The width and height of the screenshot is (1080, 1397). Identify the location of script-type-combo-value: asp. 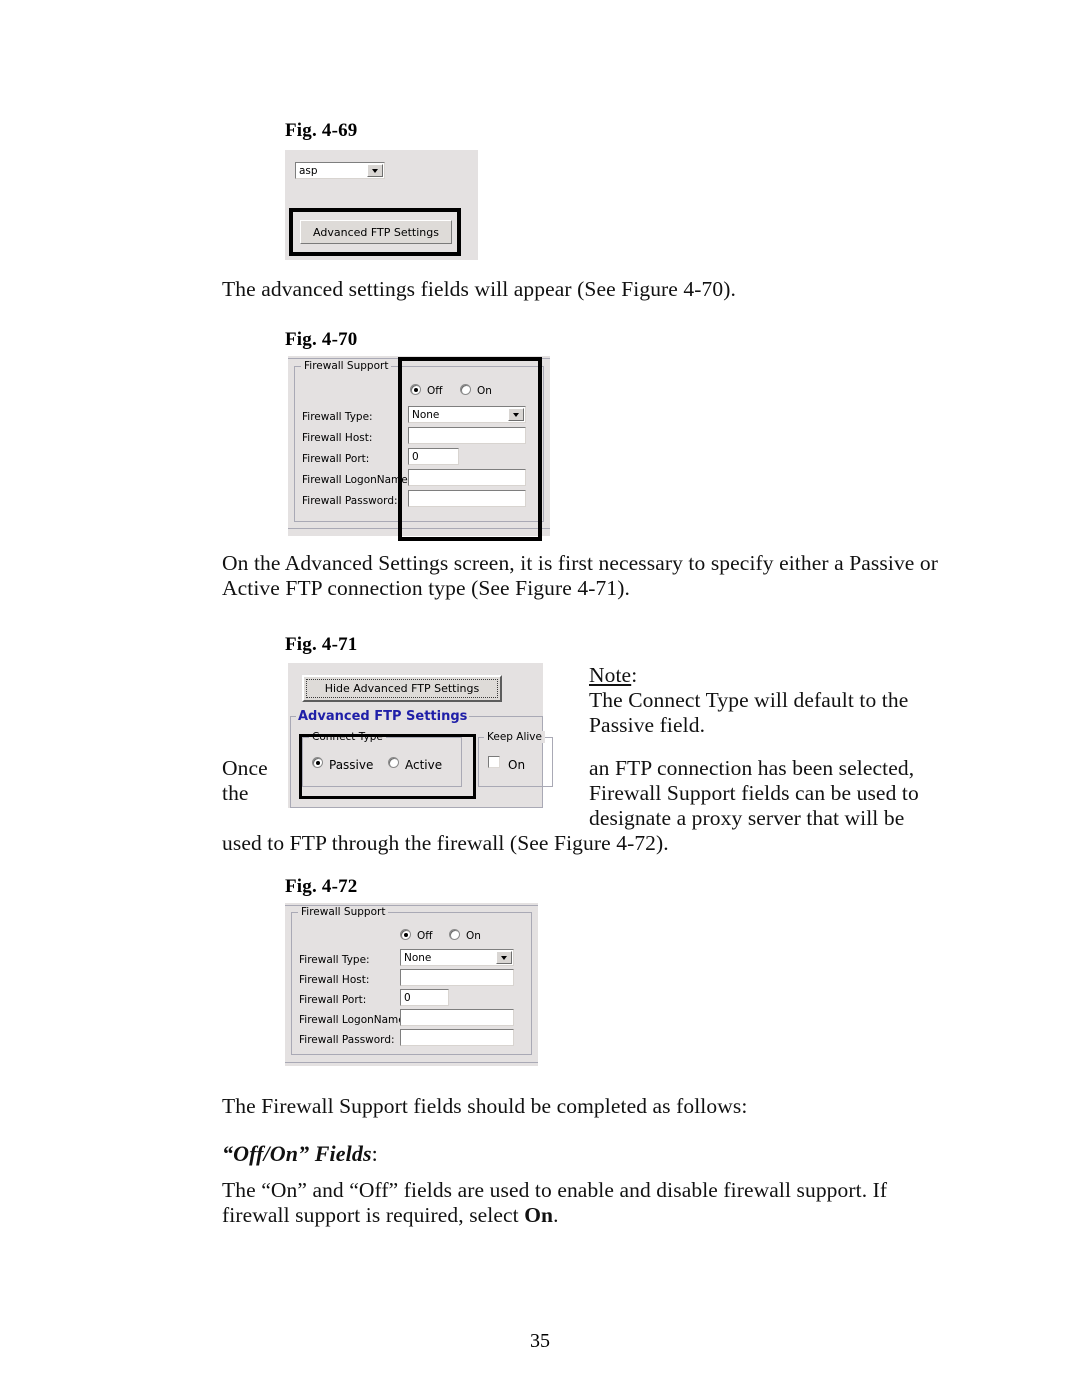
(308, 171).